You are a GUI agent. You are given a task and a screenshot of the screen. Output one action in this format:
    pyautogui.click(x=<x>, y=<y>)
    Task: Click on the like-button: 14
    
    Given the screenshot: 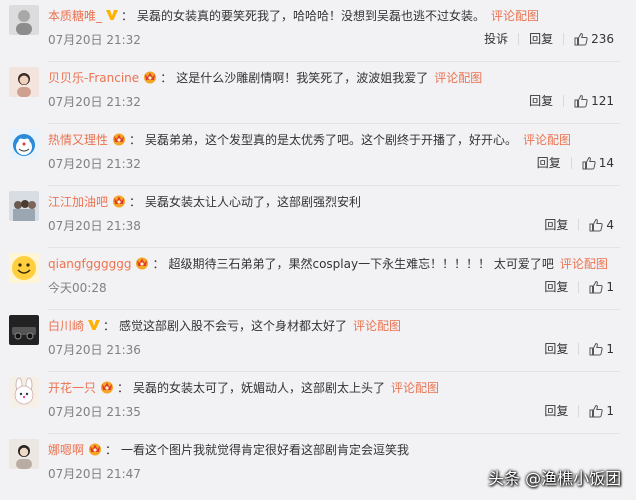 What is the action you would take?
    pyautogui.click(x=598, y=163)
    